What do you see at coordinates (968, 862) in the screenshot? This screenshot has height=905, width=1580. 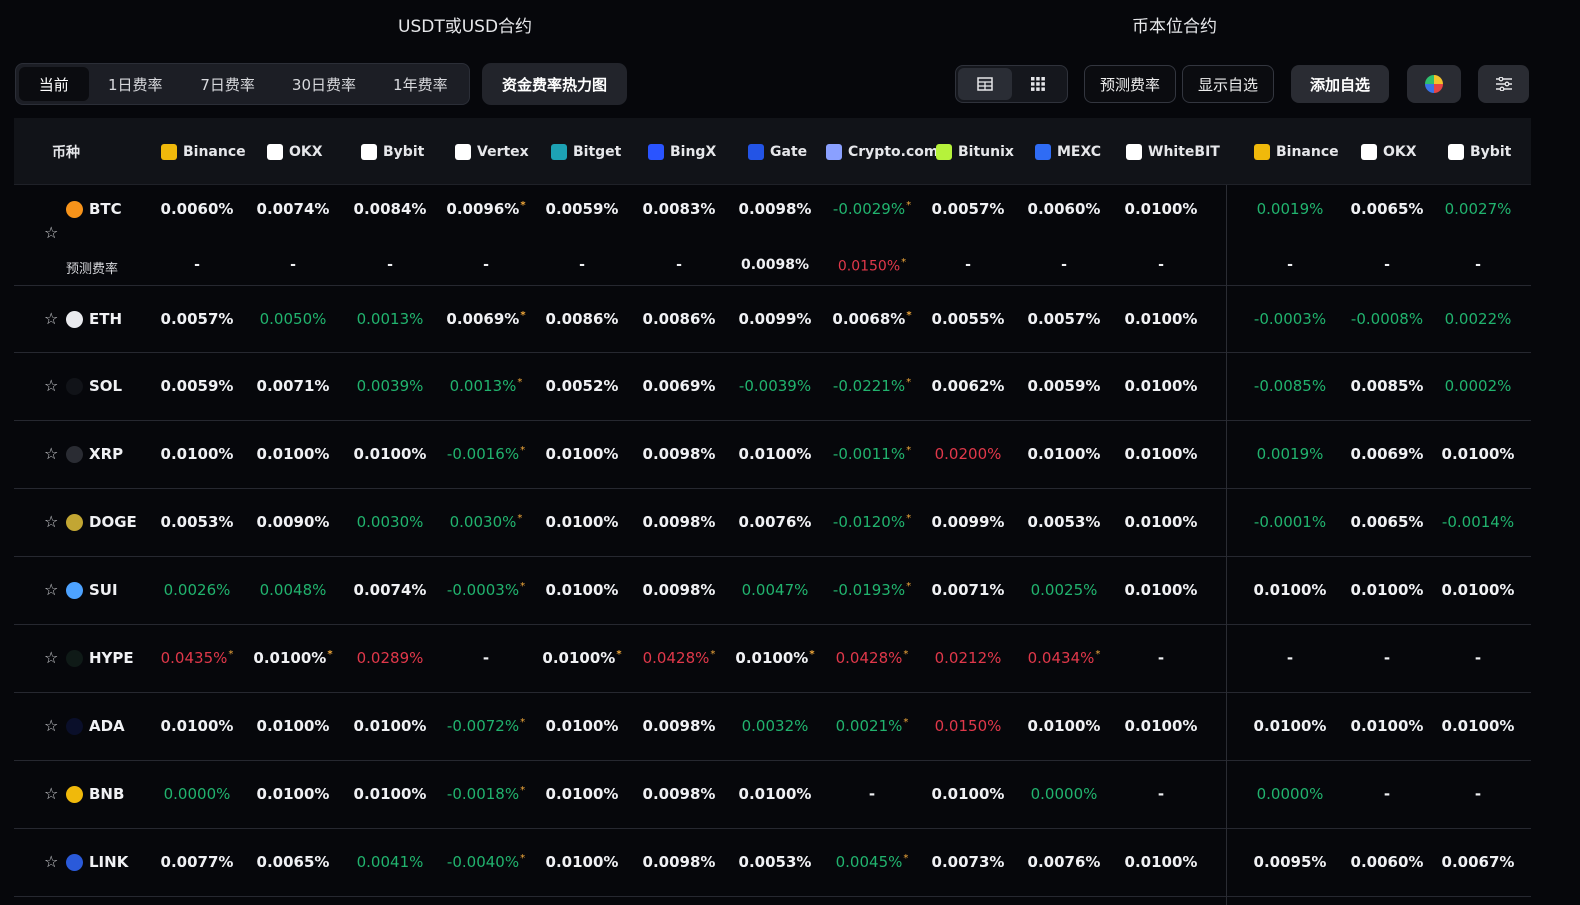 I see `rate-cell: 0.0073%` at bounding box center [968, 862].